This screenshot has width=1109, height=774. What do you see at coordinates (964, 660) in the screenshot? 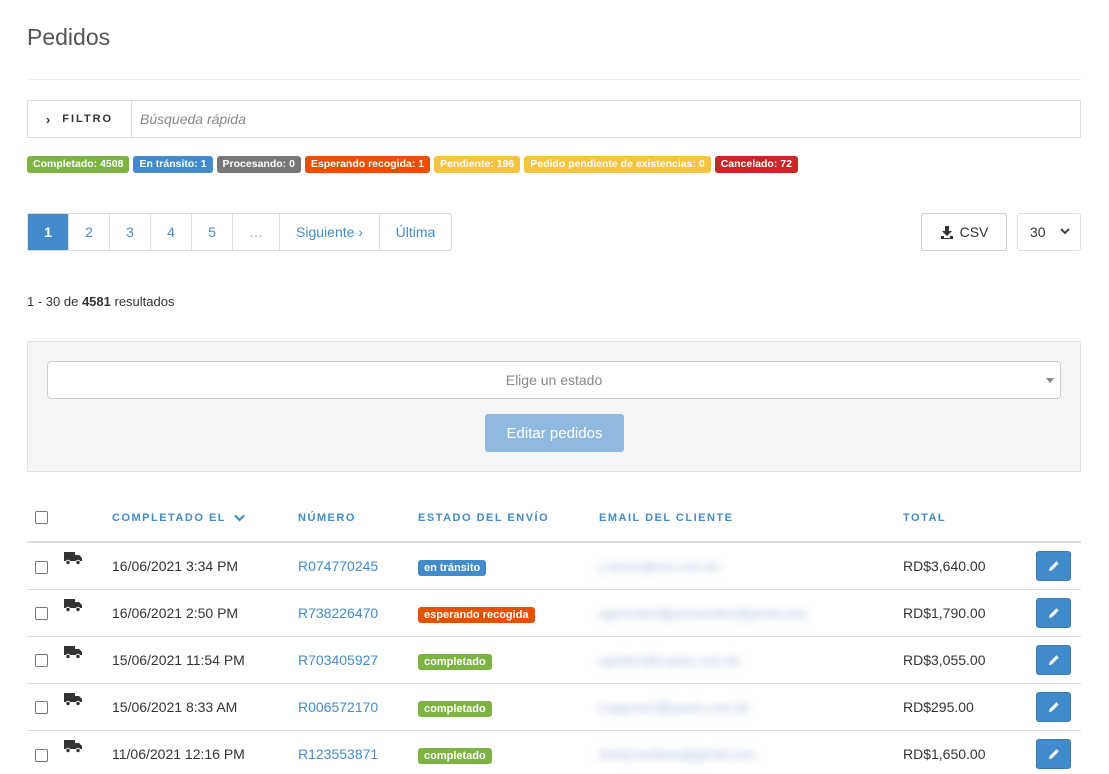
I see `order-total: RD$3,055.00` at bounding box center [964, 660].